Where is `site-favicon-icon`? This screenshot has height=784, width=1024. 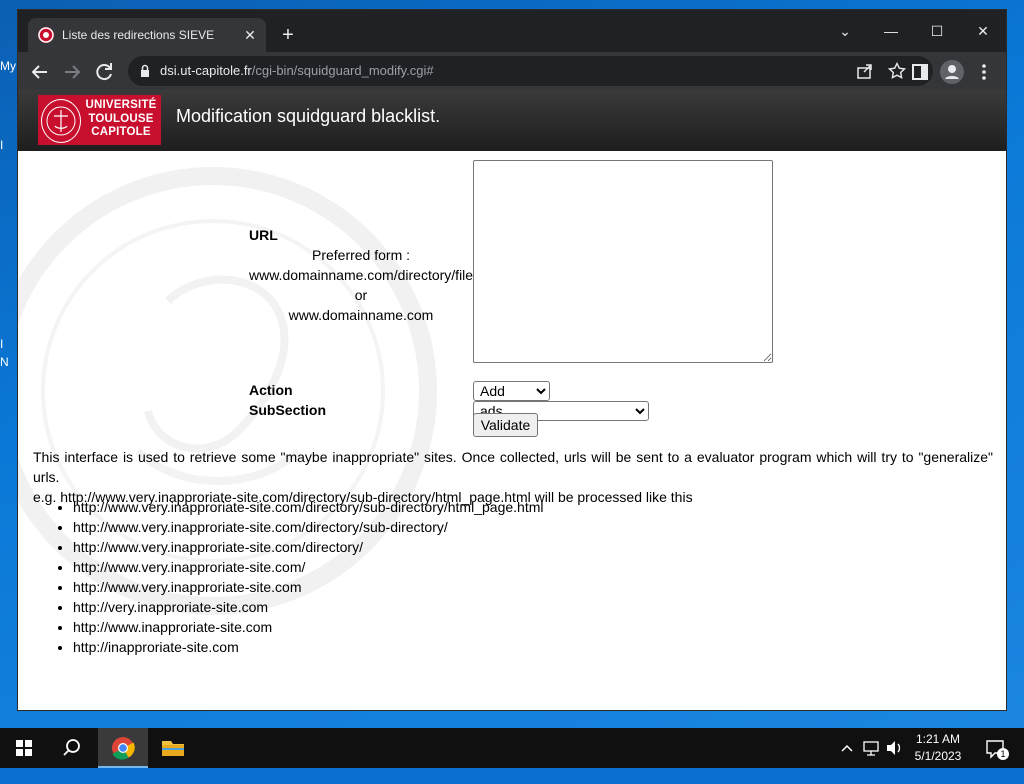 site-favicon-icon is located at coordinates (46, 35).